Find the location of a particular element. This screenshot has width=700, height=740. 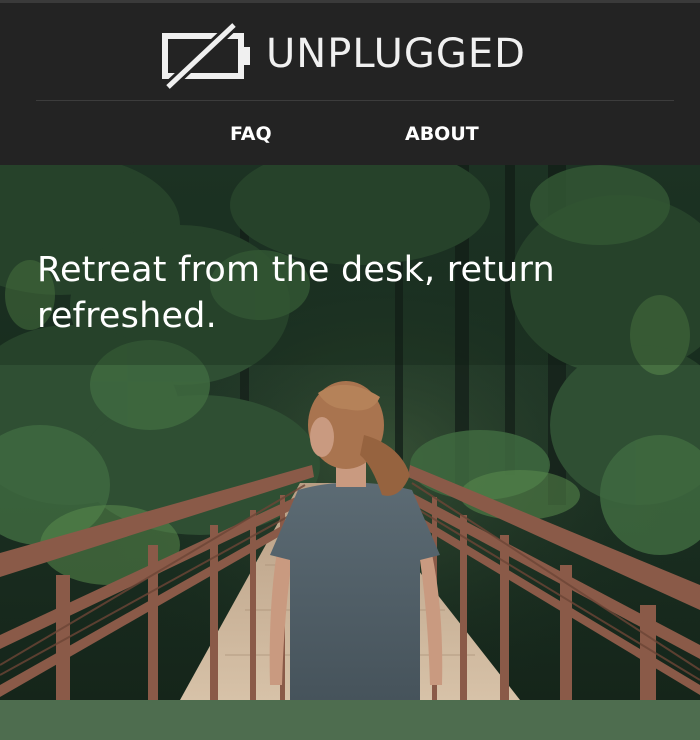

hero-headline: Retreat from the desk, return refreshed. is located at coordinates (296, 293).